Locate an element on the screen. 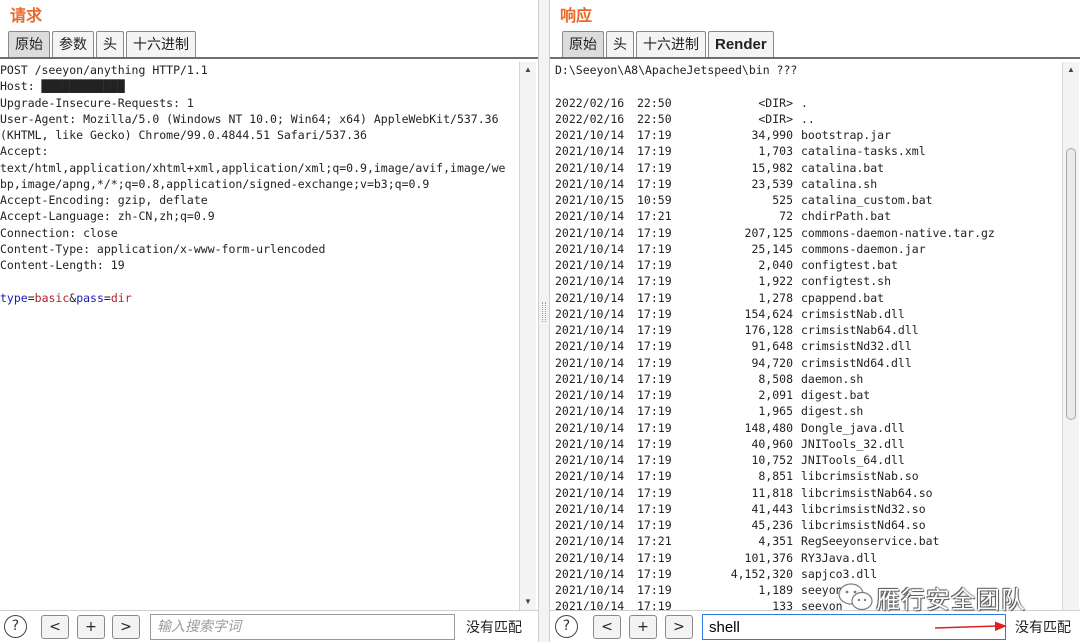 The width and height of the screenshot is (1080, 642). tab-underline is located at coordinates (269, 58).